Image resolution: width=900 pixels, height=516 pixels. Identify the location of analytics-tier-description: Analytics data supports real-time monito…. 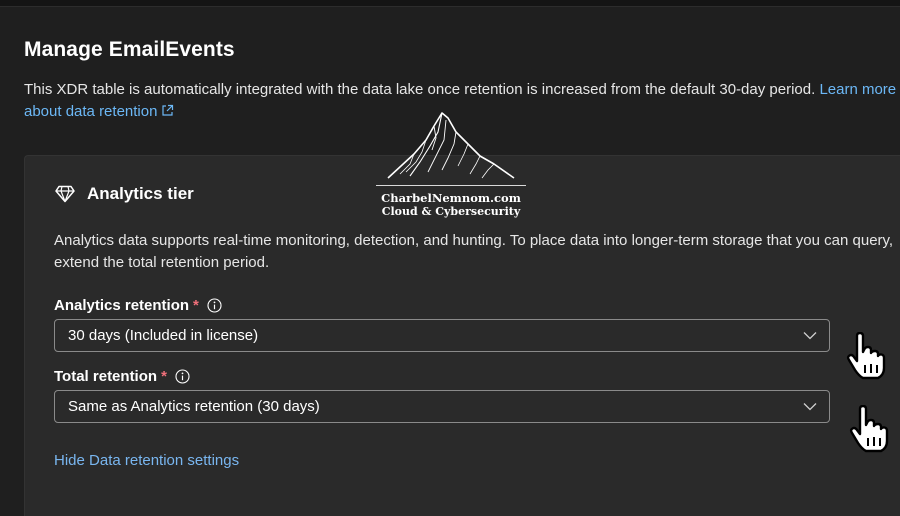
(474, 251).